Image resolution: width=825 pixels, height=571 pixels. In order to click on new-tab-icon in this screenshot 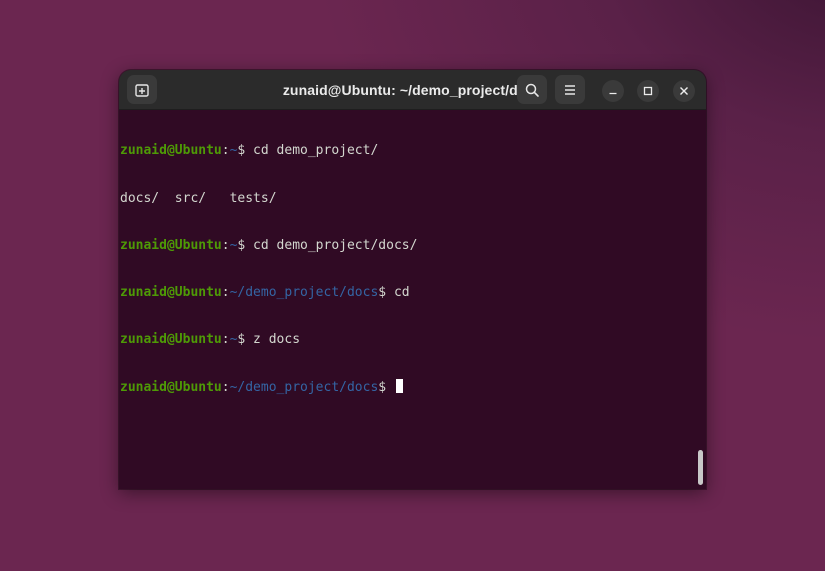, I will do `click(142, 90)`.